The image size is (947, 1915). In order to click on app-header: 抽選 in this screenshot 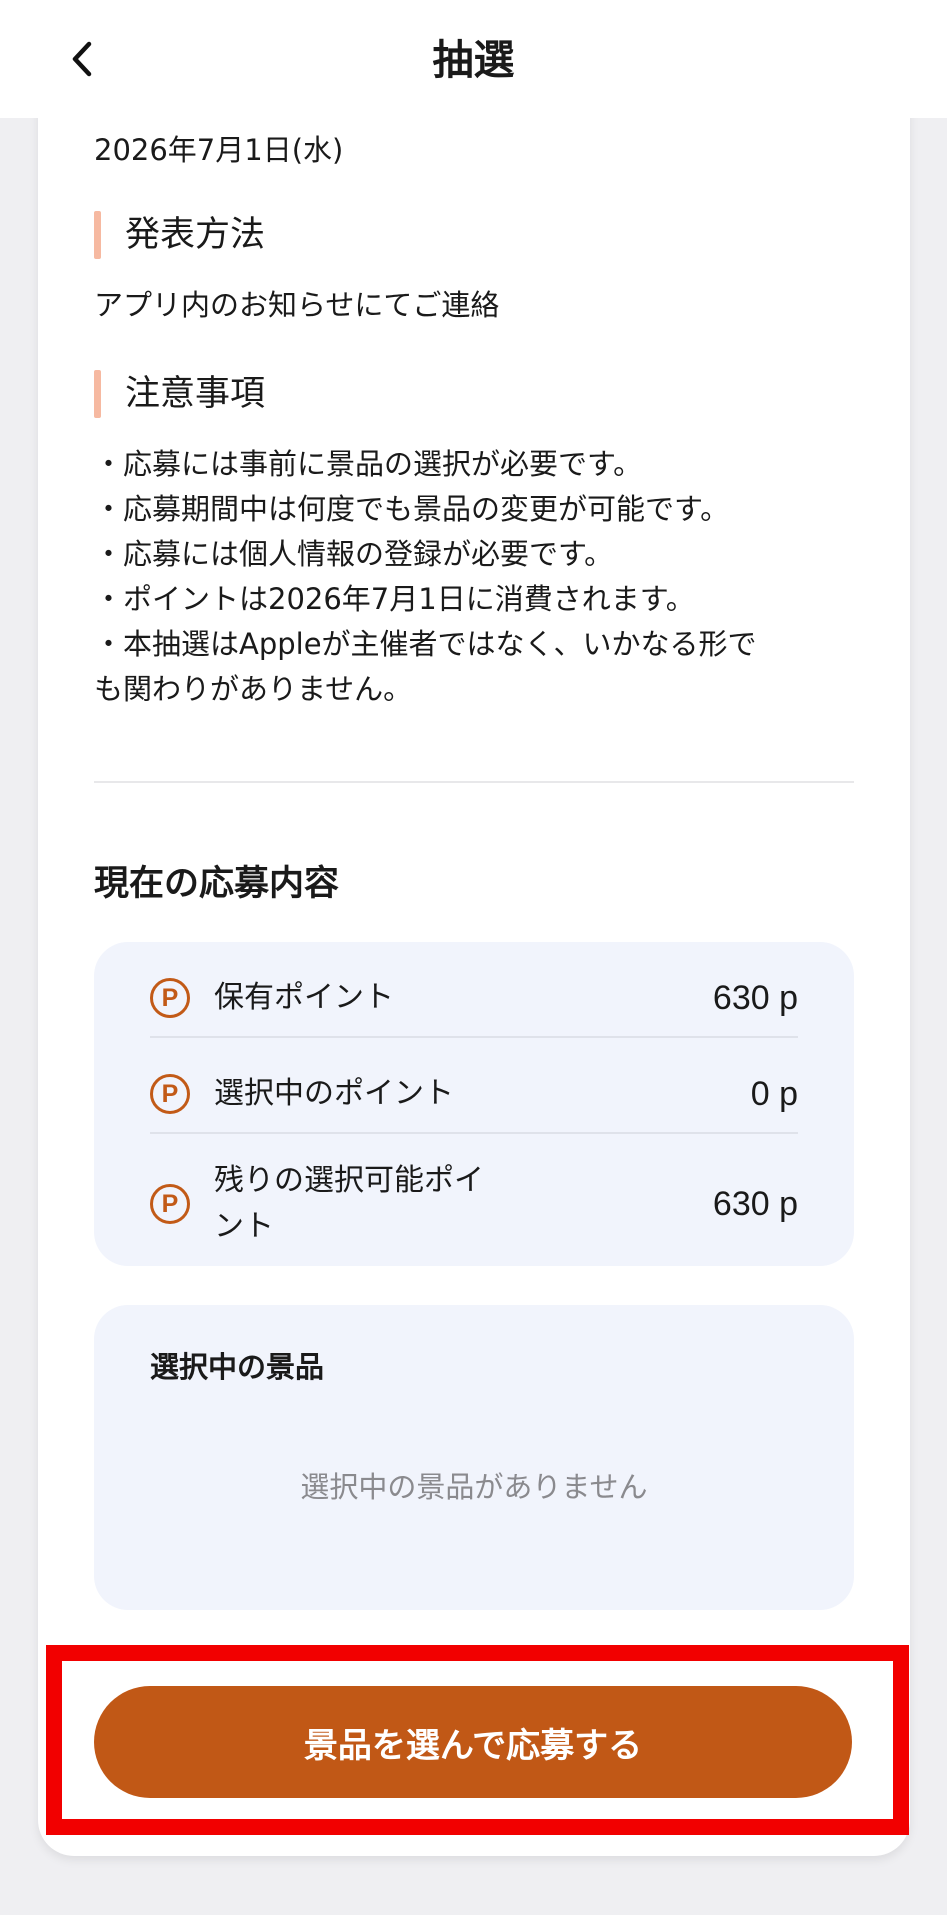, I will do `click(473, 59)`.